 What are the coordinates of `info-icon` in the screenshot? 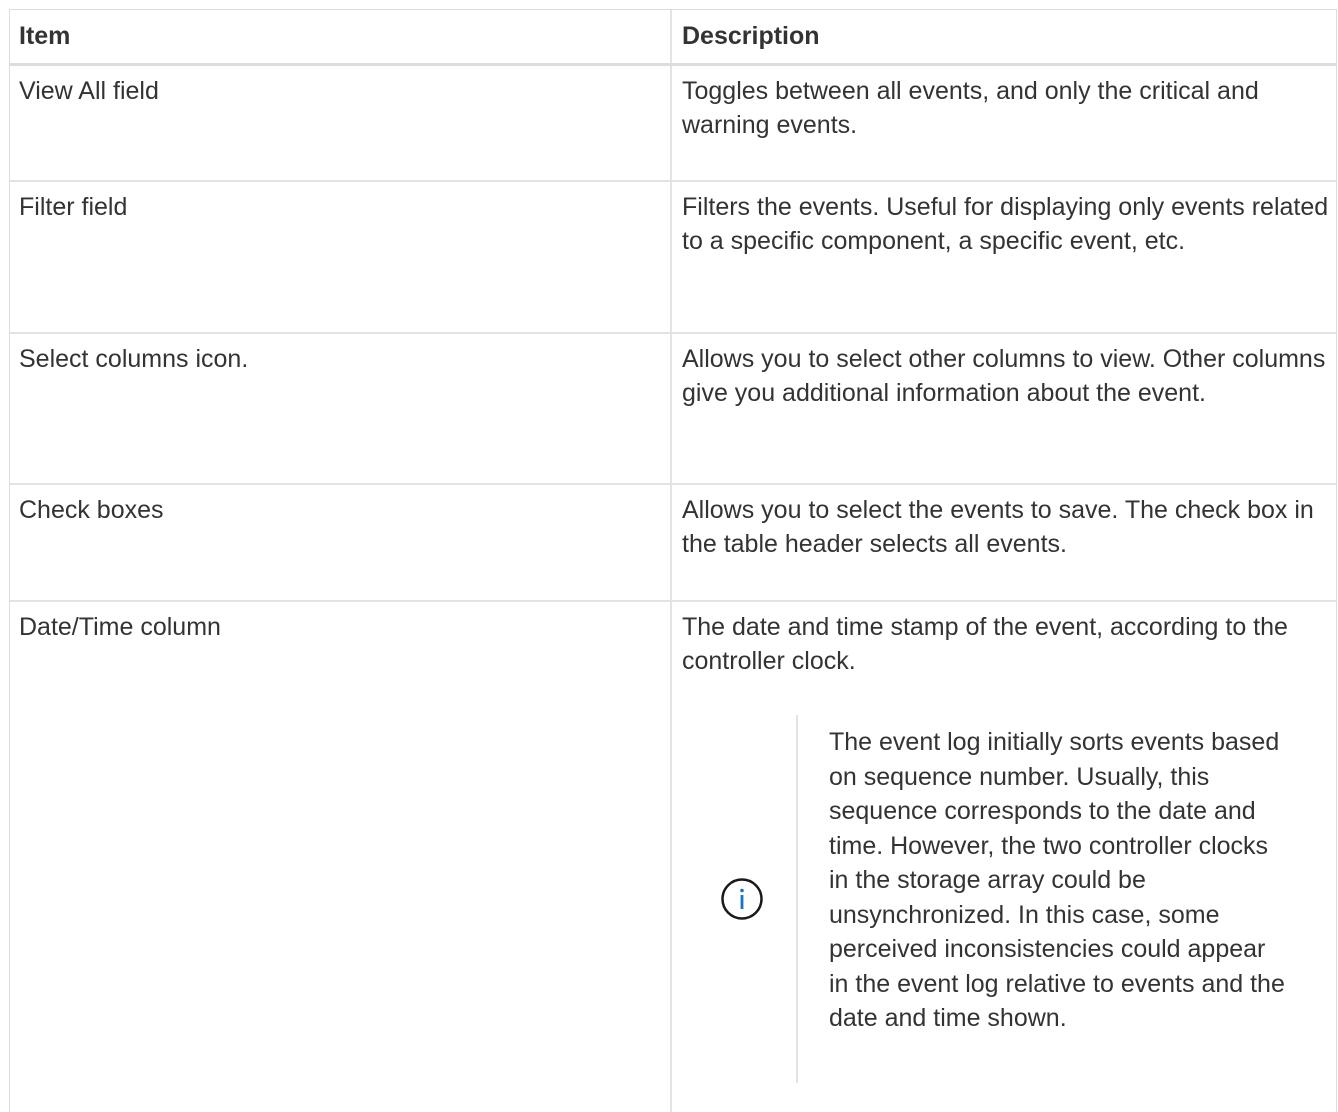 It's located at (742, 899).